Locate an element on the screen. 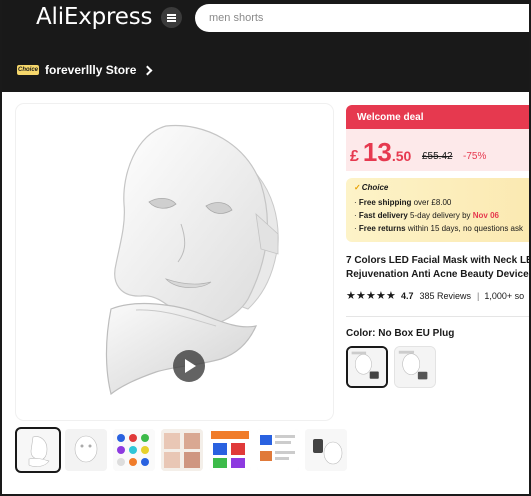  current-price: £ 13 .50 is located at coordinates (381, 152).